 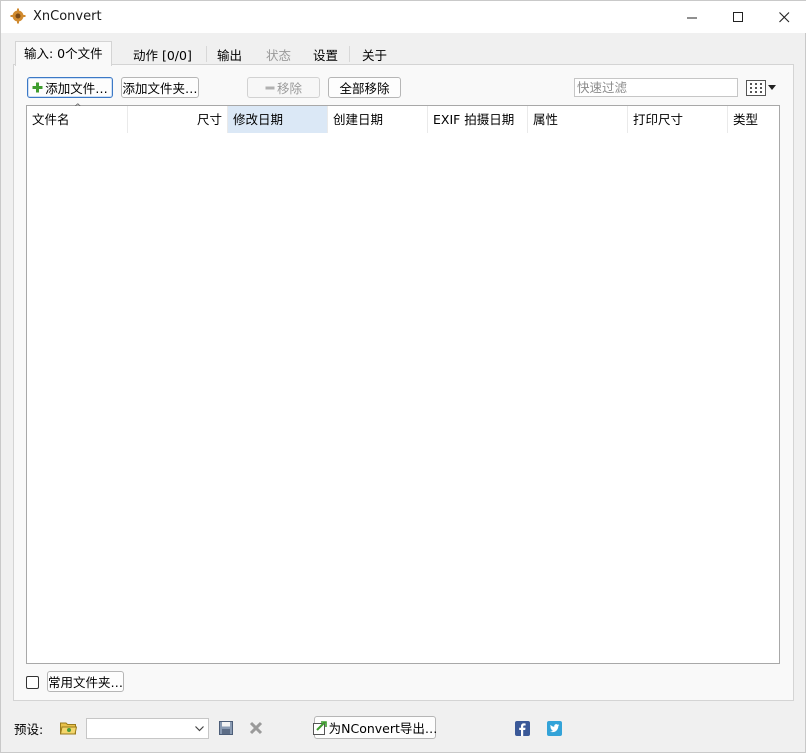 I want to click on column-header-exif-date: EXIF 拍摄日期, so click(x=478, y=119).